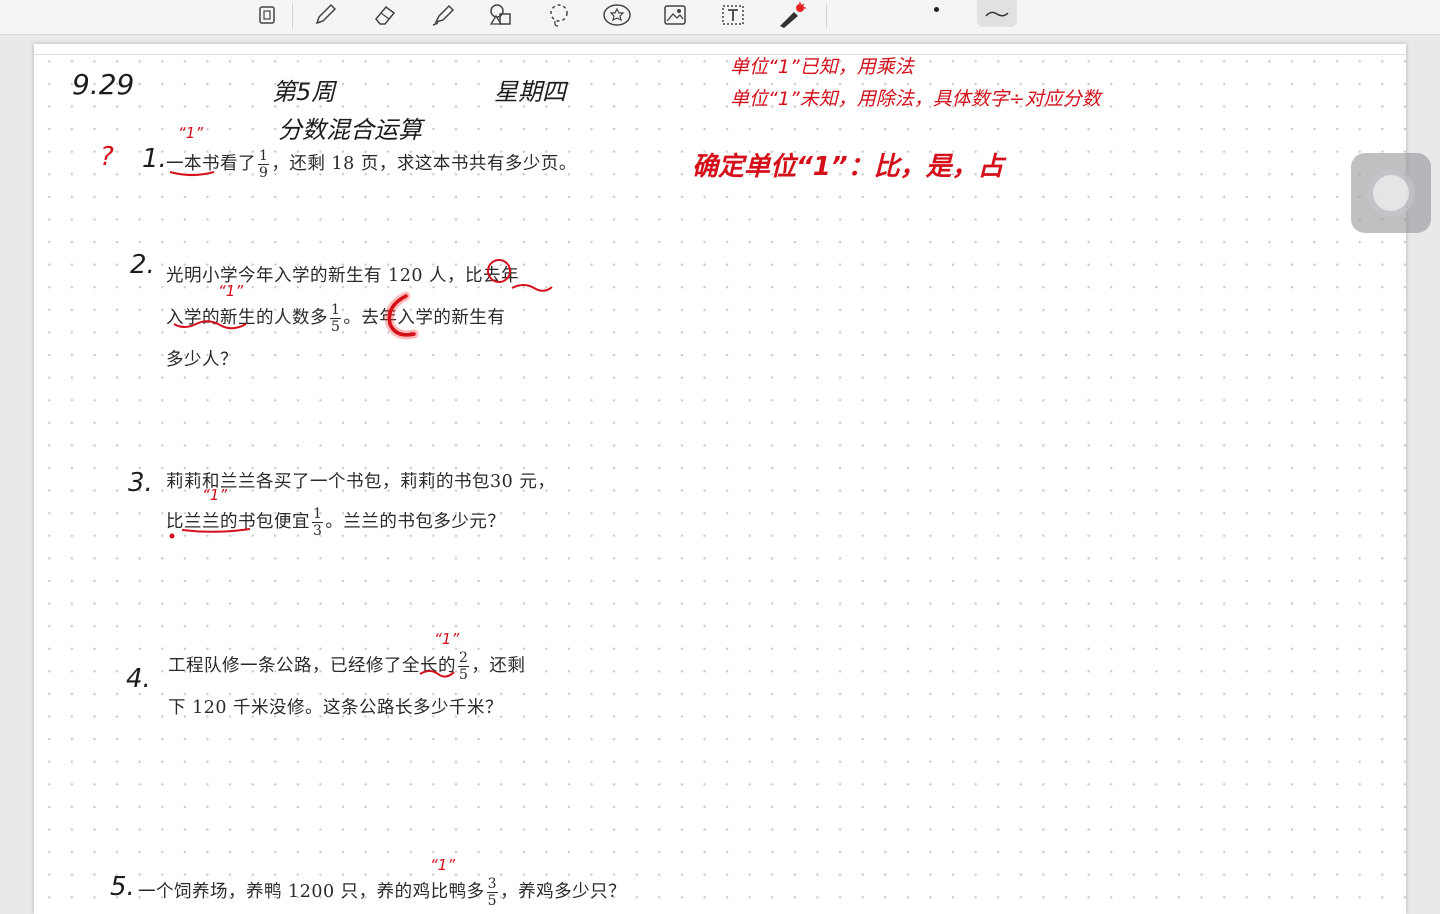 Image resolution: width=1440 pixels, height=914 pixels. I want to click on question-4-line-1: 工程队修一条公路，已经修了全长的 2 5 ，还剩, so click(346, 666).